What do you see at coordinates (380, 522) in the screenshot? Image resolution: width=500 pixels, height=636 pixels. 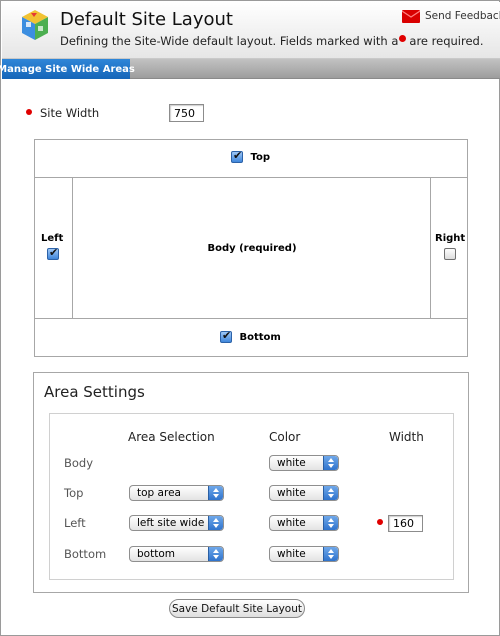 I see `left-width-required-icon` at bounding box center [380, 522].